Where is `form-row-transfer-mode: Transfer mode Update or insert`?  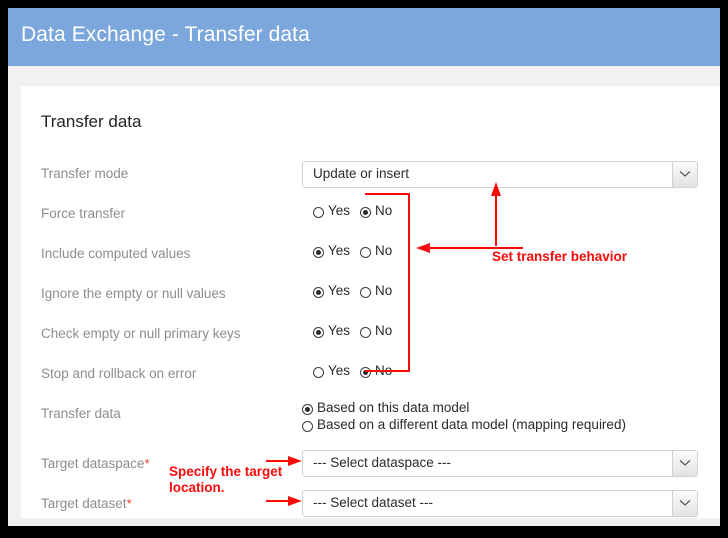
form-row-transfer-mode: Transfer mode Update or insert is located at coordinates (370, 174).